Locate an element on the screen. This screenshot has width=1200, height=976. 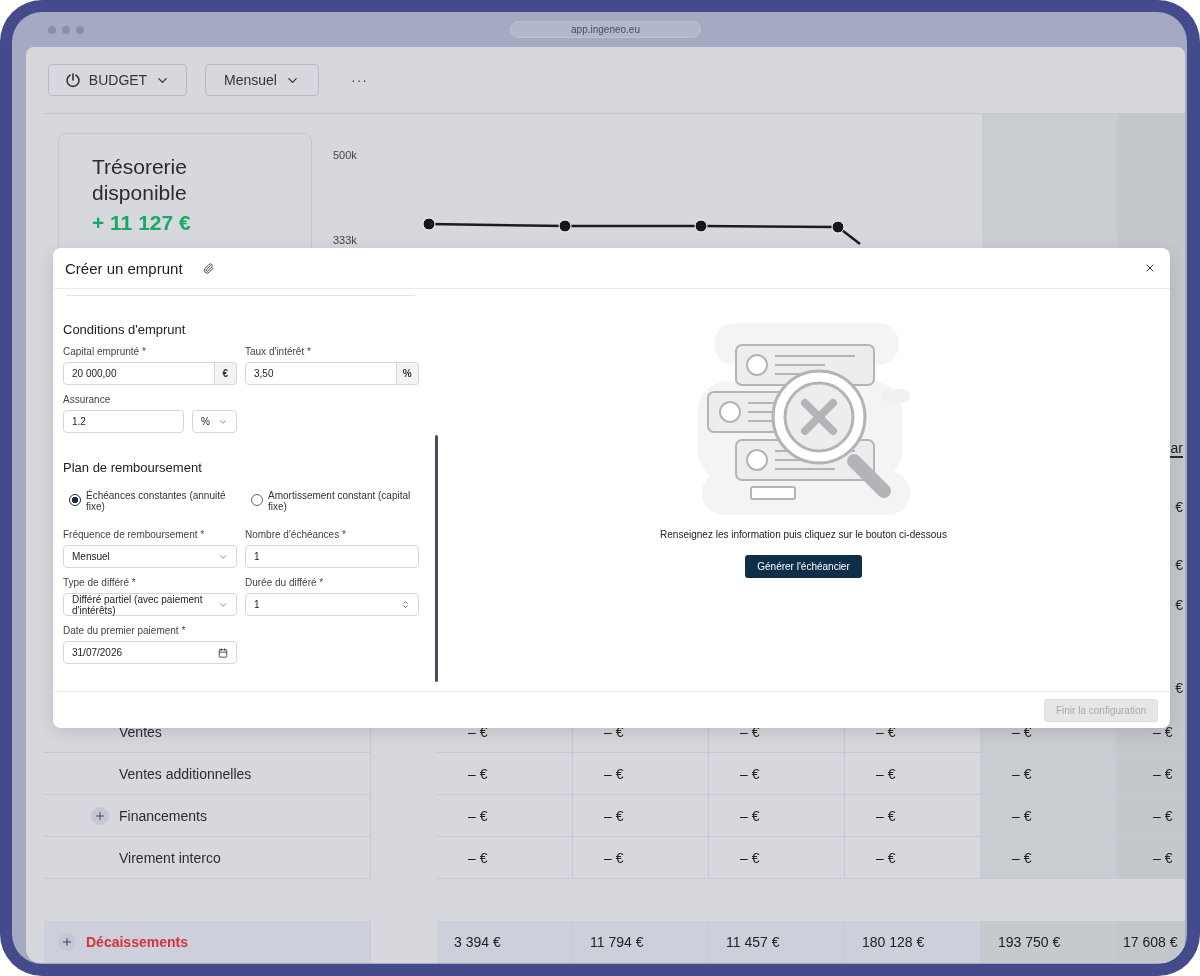
empty-message: Renseignez les information puis cliquez sur le bouton ci-dessous is located at coordinates (803, 534).